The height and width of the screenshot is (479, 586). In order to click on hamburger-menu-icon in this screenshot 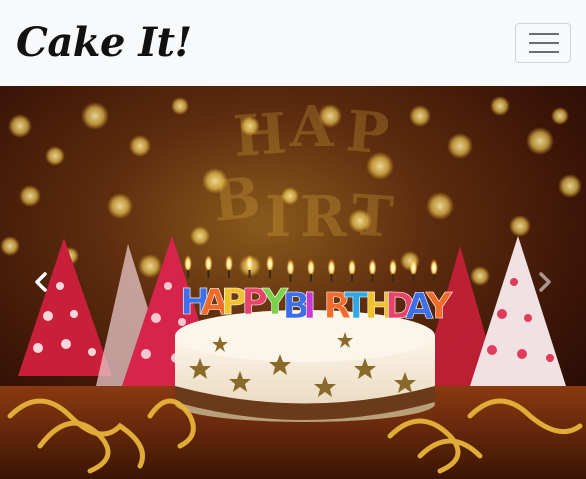, I will do `click(544, 43)`.